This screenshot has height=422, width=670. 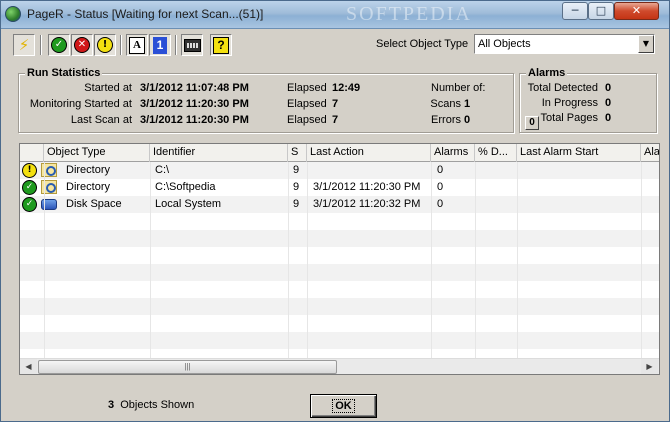 I want to click on ok-button: OK, so click(x=343, y=406).